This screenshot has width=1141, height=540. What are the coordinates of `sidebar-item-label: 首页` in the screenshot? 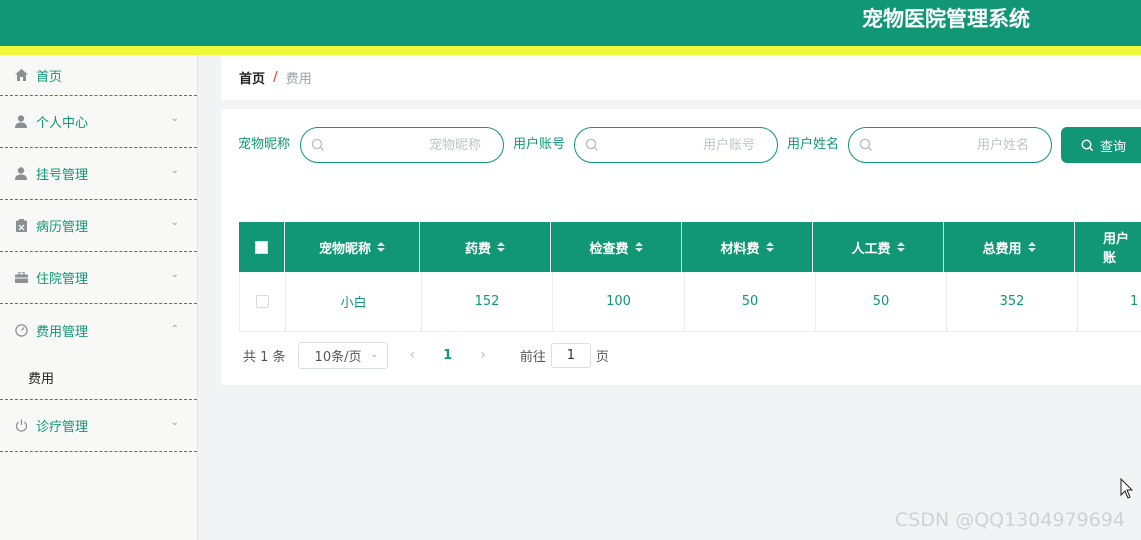 It's located at (49, 77).